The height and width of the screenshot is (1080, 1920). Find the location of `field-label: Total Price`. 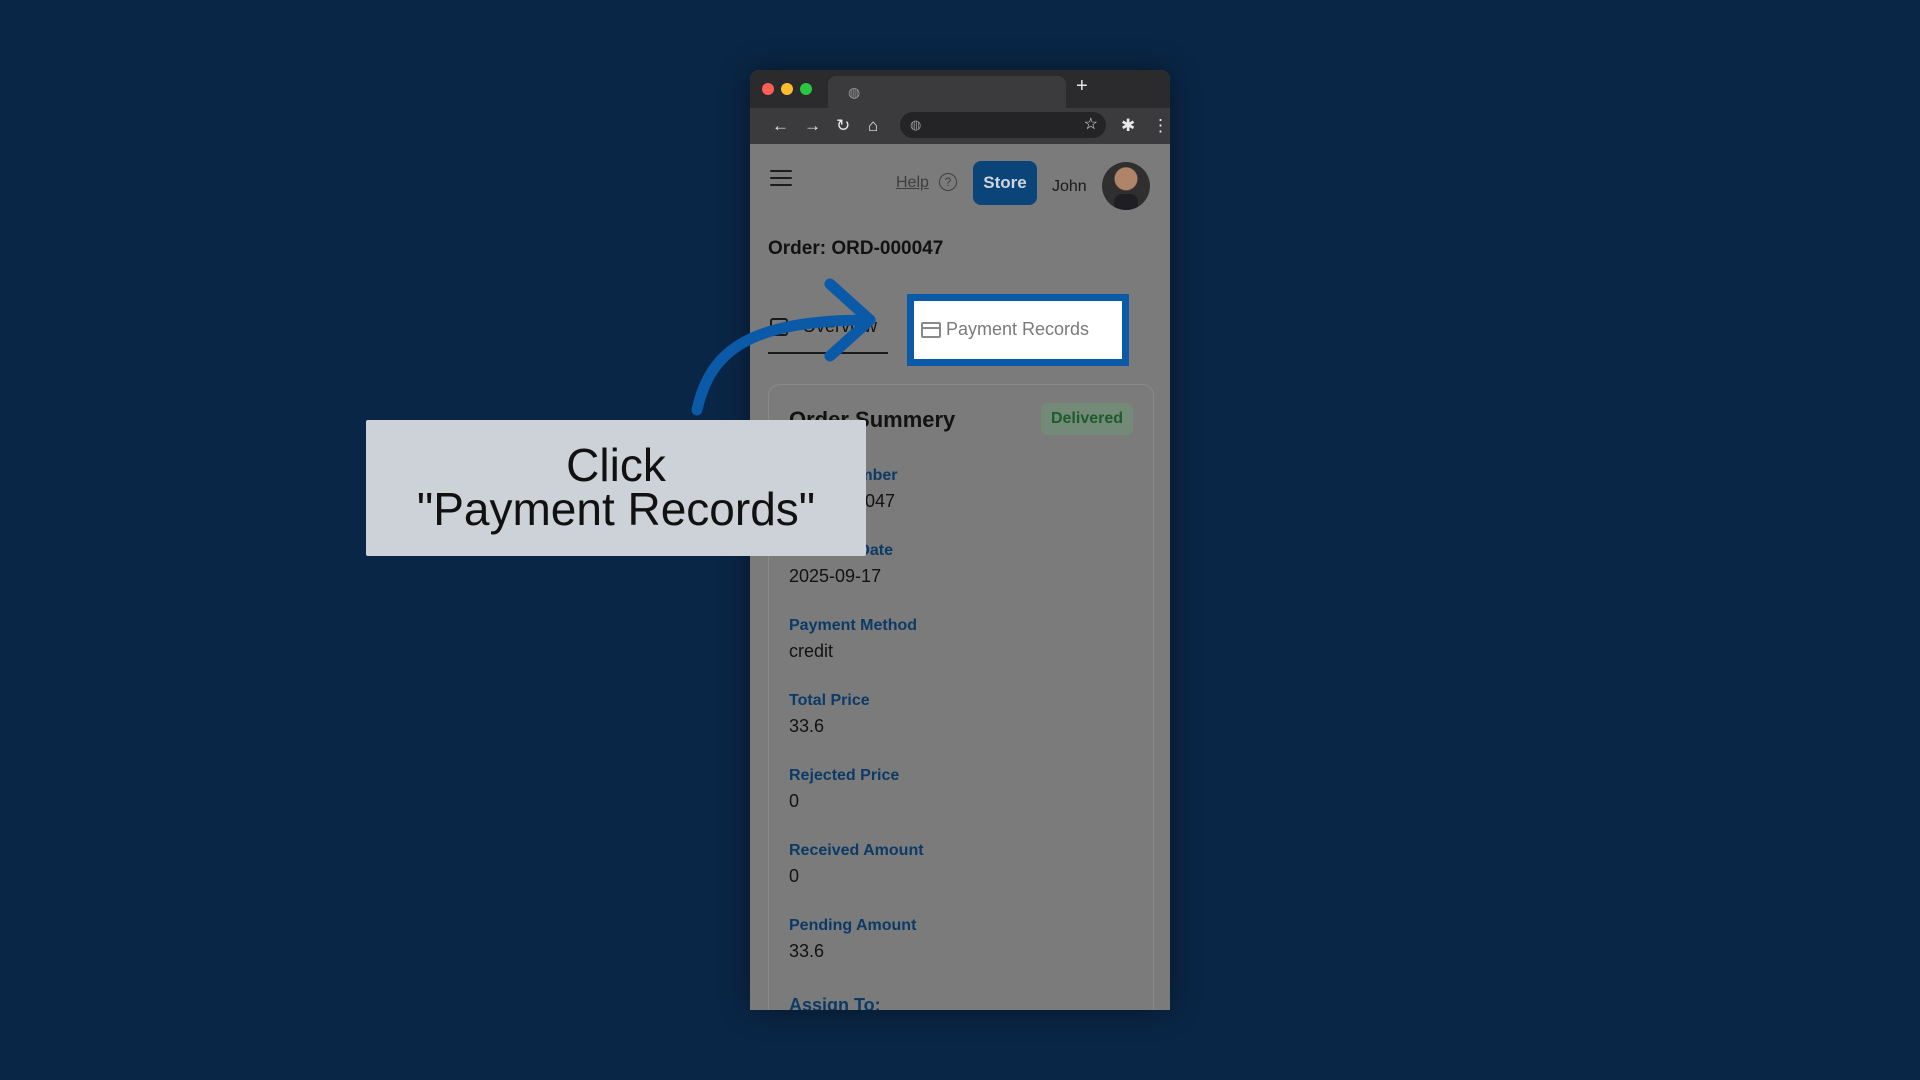

field-label: Total Price is located at coordinates (829, 700).